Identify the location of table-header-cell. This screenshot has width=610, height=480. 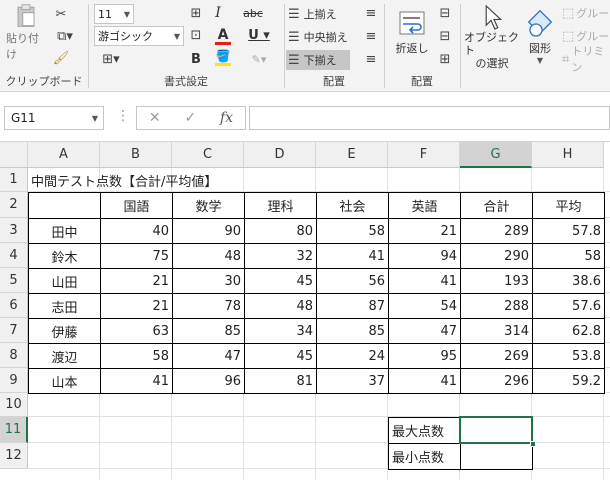
(64, 205).